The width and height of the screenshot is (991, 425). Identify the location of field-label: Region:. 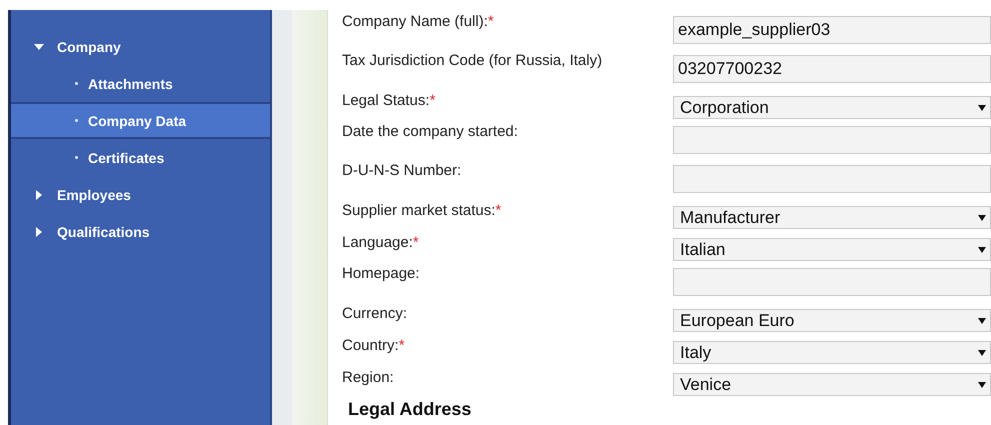
(368, 377).